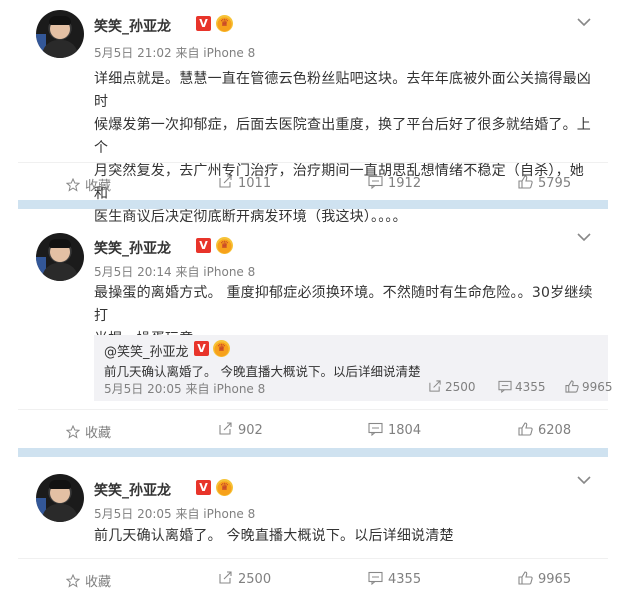 This screenshot has width=622, height=601. What do you see at coordinates (313, 578) in the screenshot?
I see `action-bar: 收藏 2500 4355 9965` at bounding box center [313, 578].